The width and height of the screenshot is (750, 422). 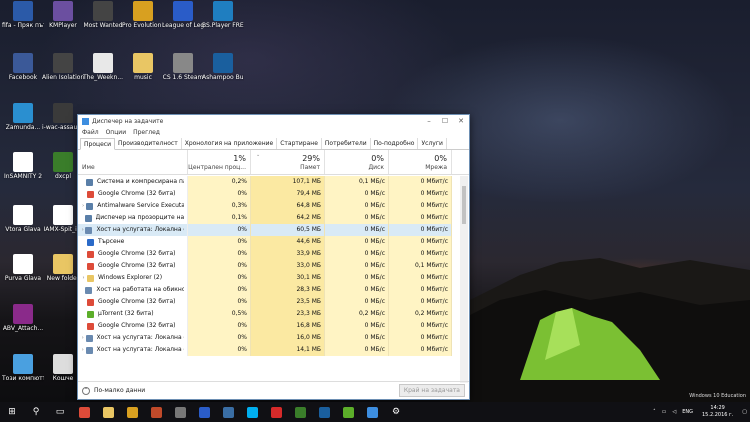 I want to click on column-network: 0% Мрежа, so click(x=420, y=162).